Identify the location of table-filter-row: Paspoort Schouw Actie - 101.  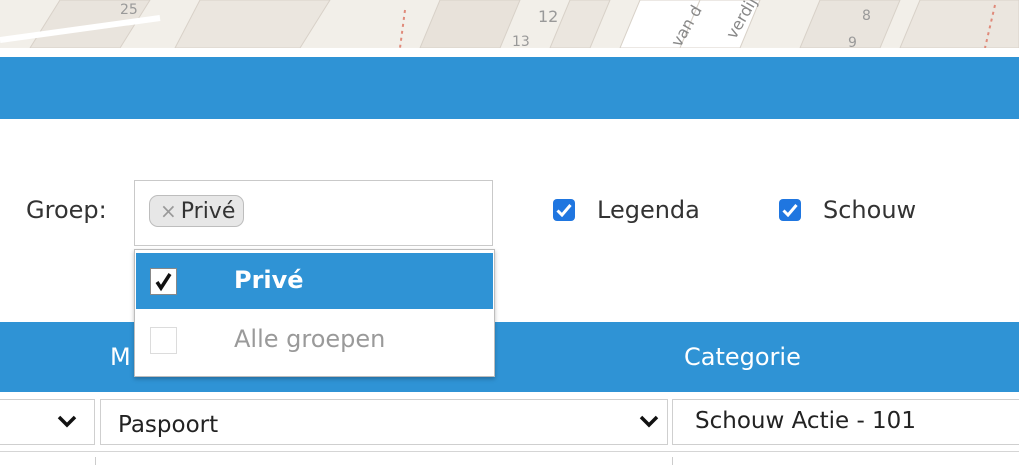
(509, 422).